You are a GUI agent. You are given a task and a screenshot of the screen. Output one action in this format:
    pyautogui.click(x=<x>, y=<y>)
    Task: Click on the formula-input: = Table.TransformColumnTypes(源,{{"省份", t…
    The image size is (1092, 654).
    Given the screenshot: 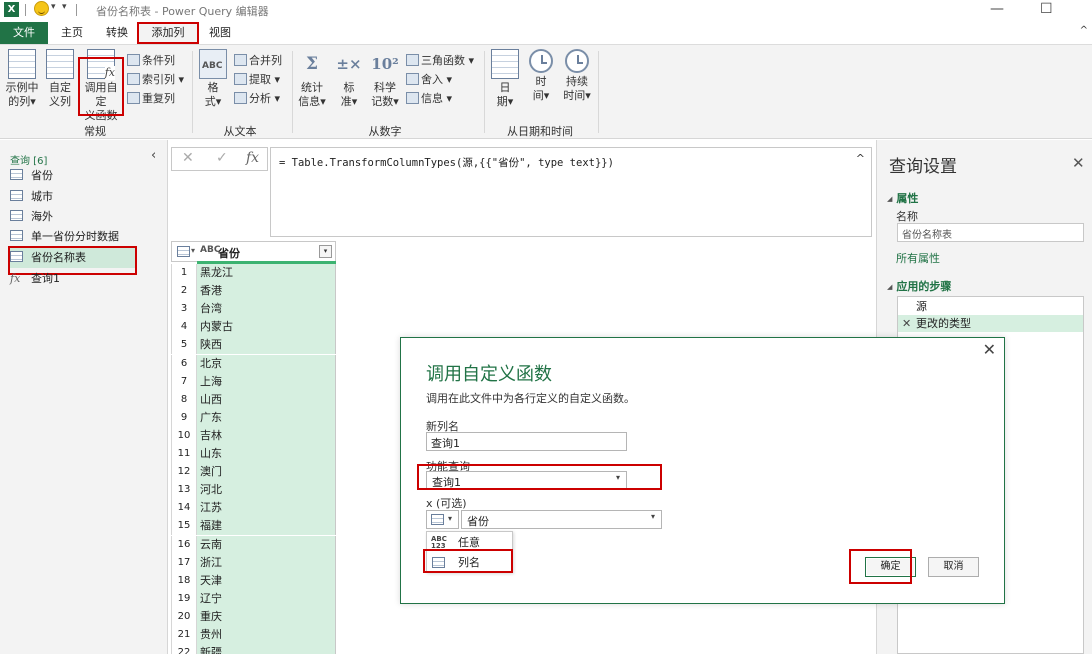 What is the action you would take?
    pyautogui.click(x=571, y=192)
    